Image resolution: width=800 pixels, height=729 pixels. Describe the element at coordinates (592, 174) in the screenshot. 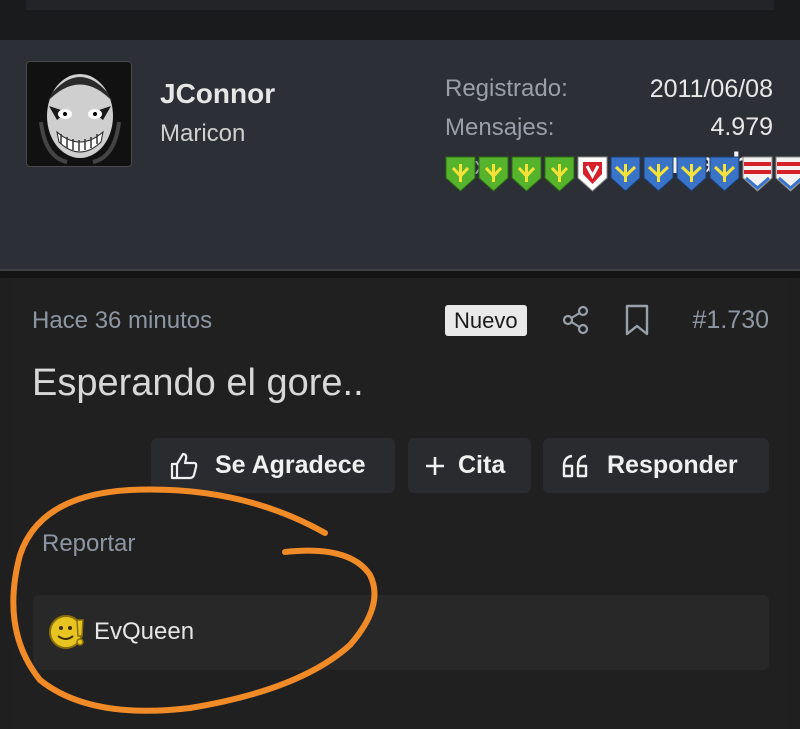

I see `red-shield-badge-icon` at that location.